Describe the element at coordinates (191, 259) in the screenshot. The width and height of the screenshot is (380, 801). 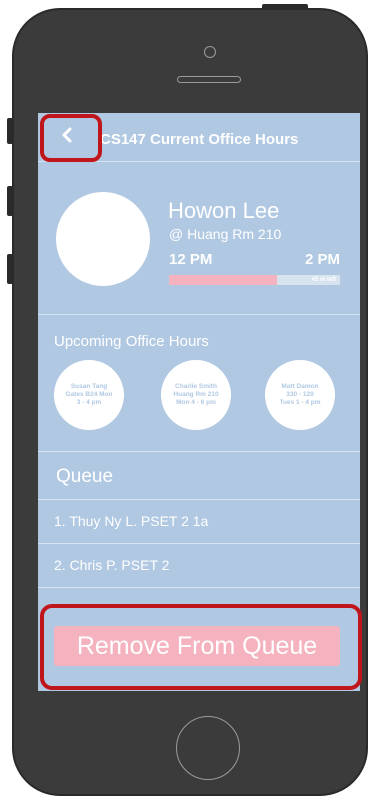
I see `start-time: 12 PM` at that location.